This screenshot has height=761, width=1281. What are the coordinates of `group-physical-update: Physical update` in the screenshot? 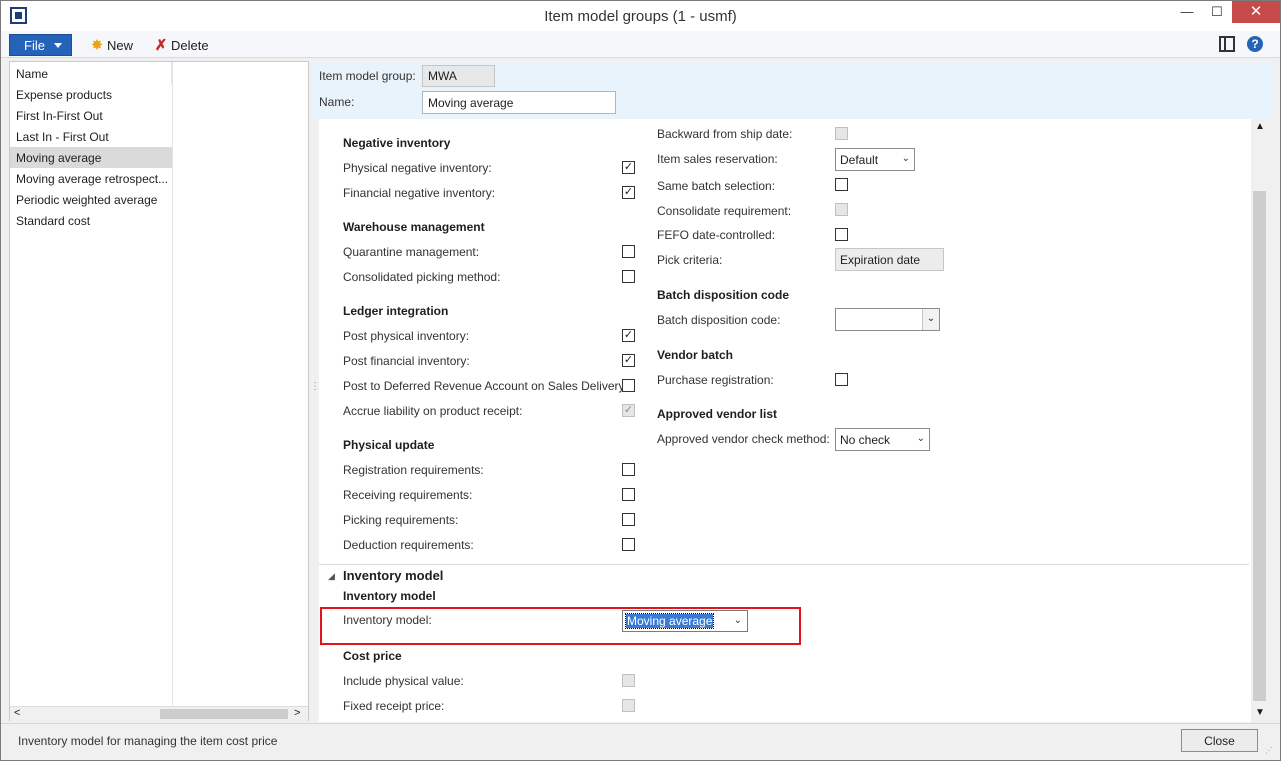 It's located at (389, 445).